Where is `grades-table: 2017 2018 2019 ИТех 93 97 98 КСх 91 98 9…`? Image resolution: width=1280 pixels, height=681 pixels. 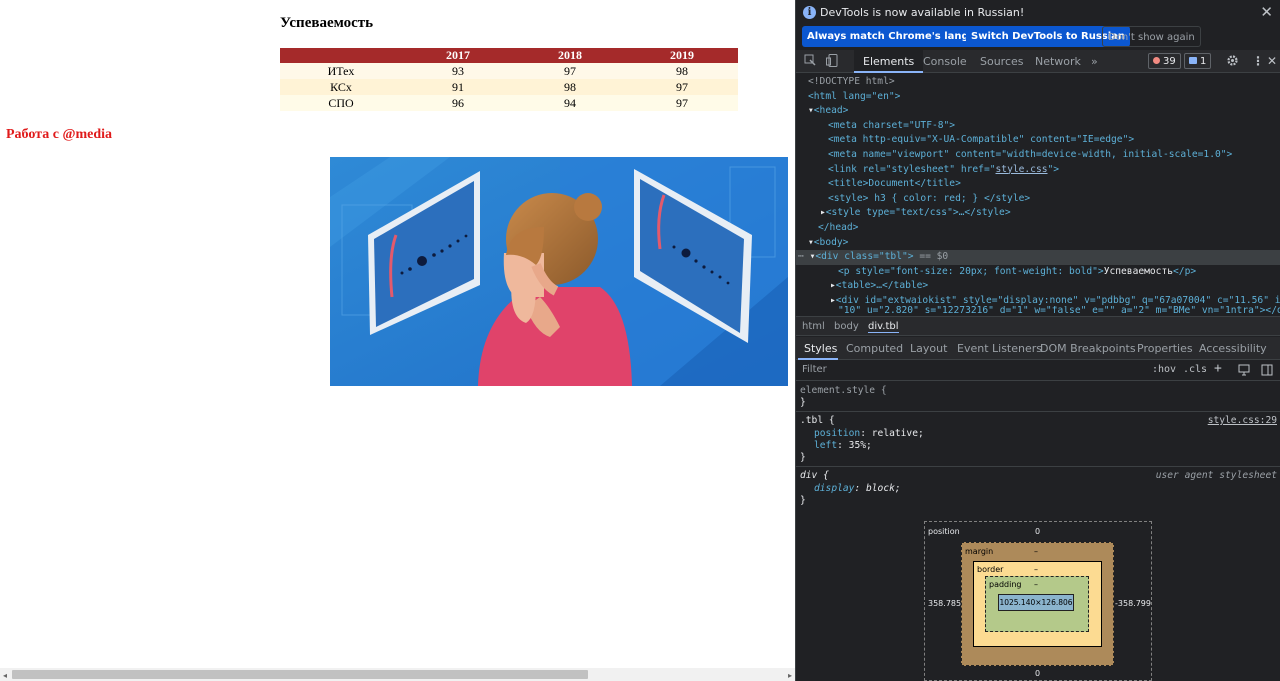 grades-table: 2017 2018 2019 ИТех 93 97 98 КСх 91 98 9… is located at coordinates (509, 79).